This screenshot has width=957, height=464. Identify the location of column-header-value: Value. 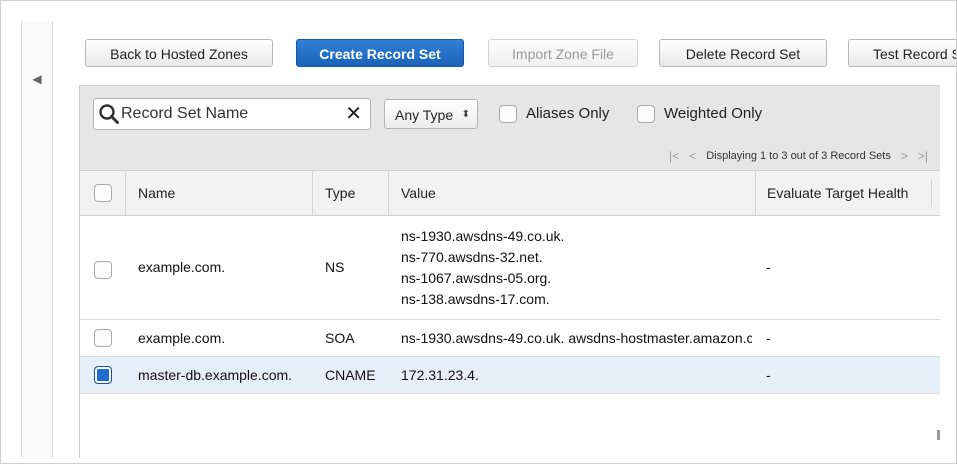
(569, 193).